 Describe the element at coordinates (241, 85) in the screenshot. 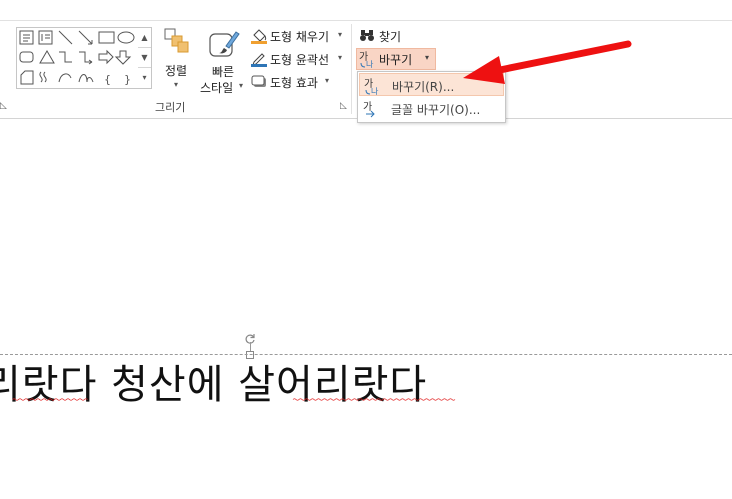

I see `quick-styles-dropdown-icon: ▾` at that location.